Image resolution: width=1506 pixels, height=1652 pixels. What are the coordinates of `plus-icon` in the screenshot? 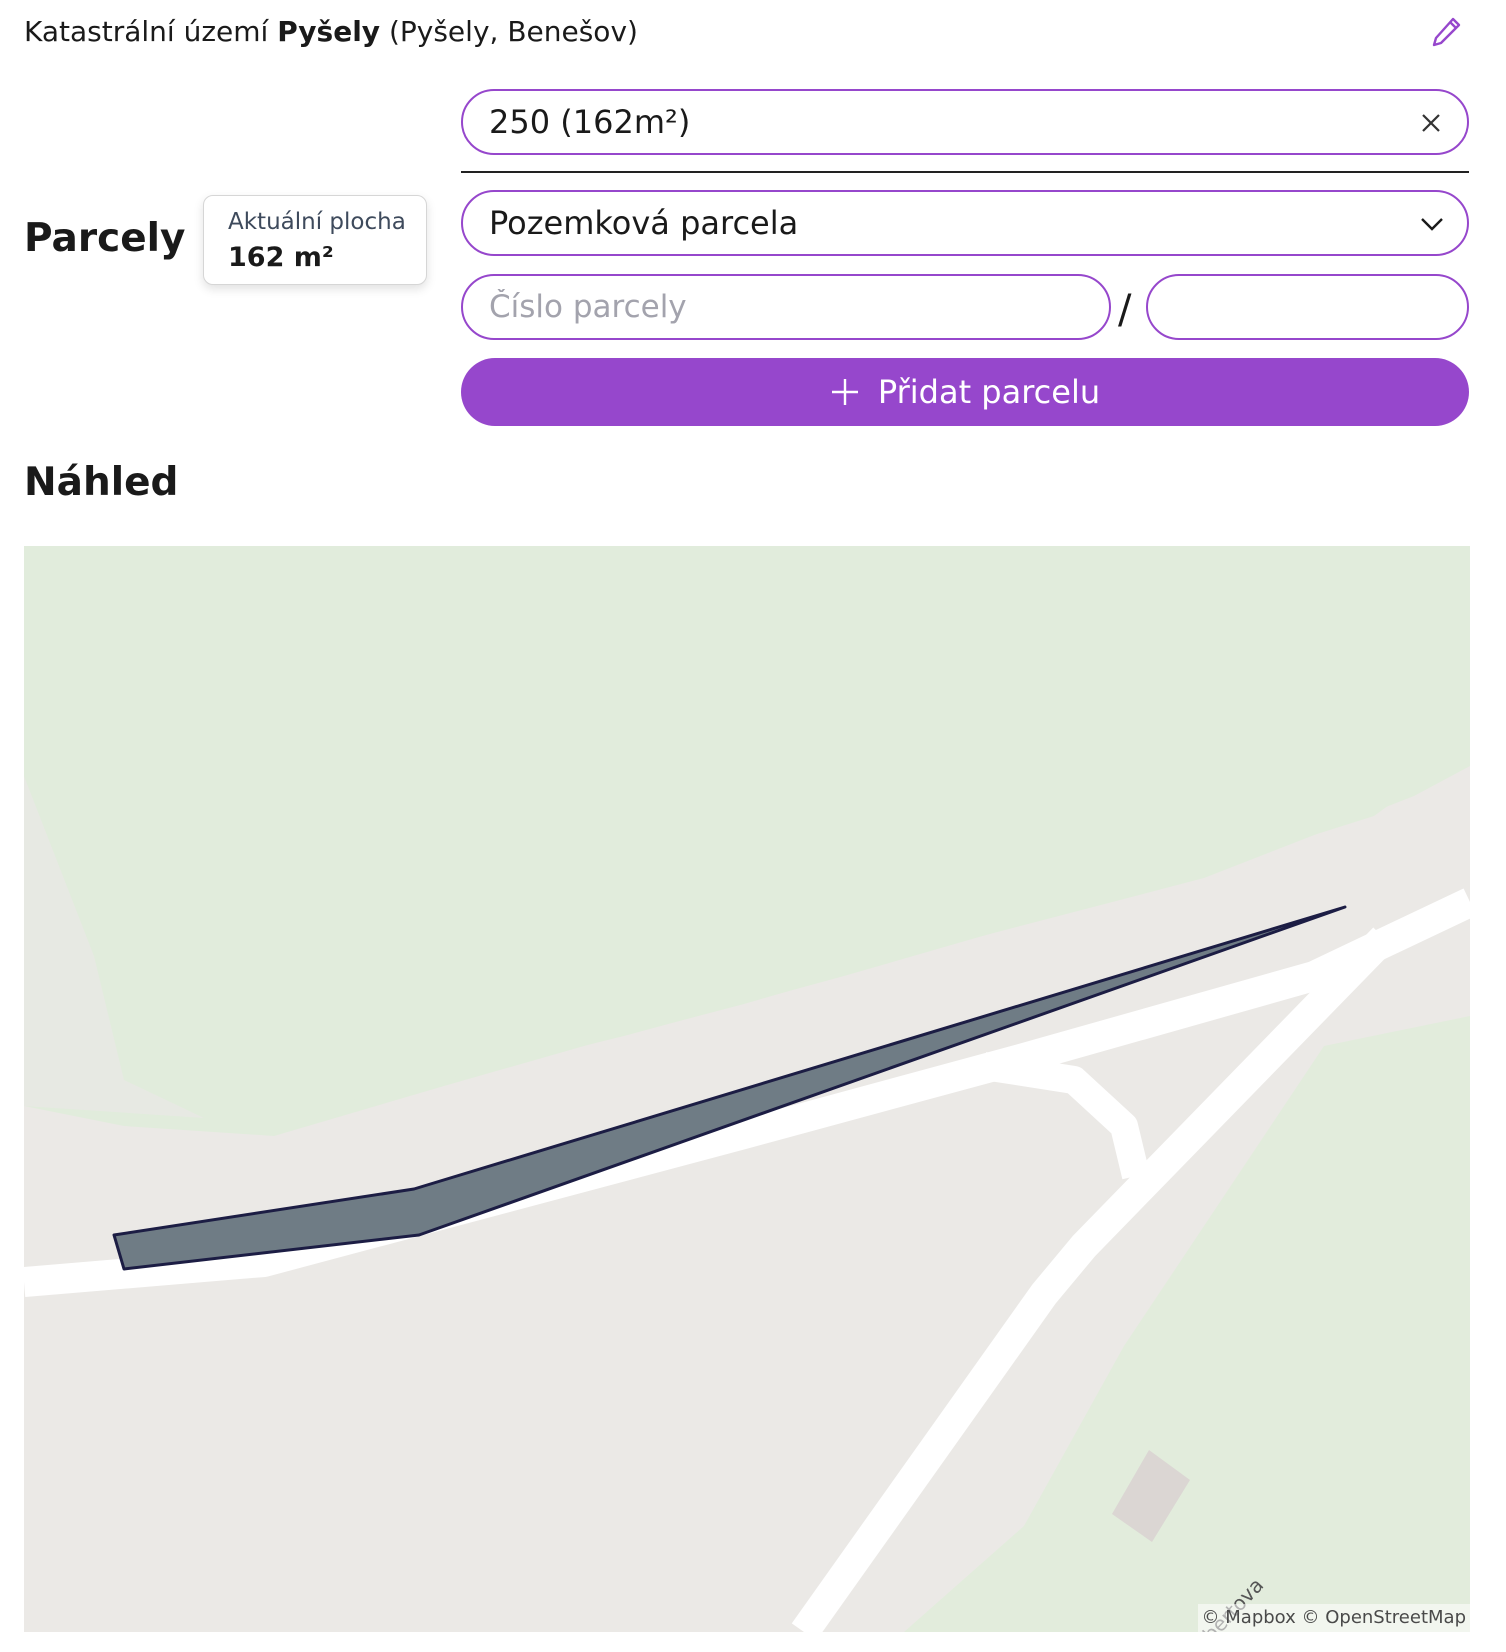 It's located at (844, 392).